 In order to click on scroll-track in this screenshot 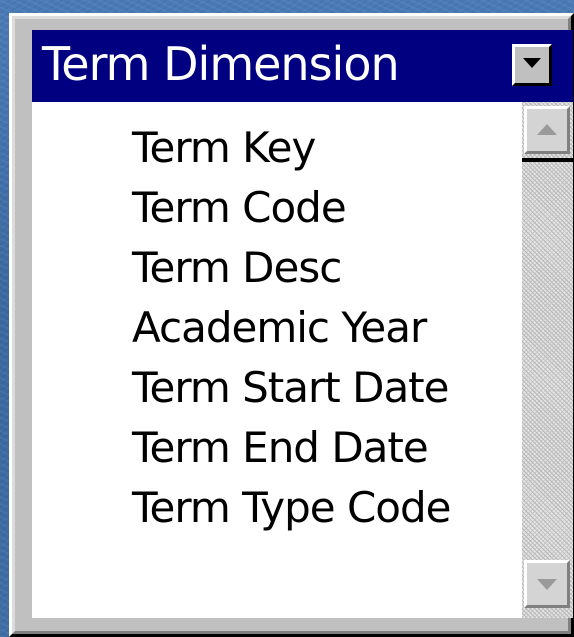, I will do `click(547, 360)`.